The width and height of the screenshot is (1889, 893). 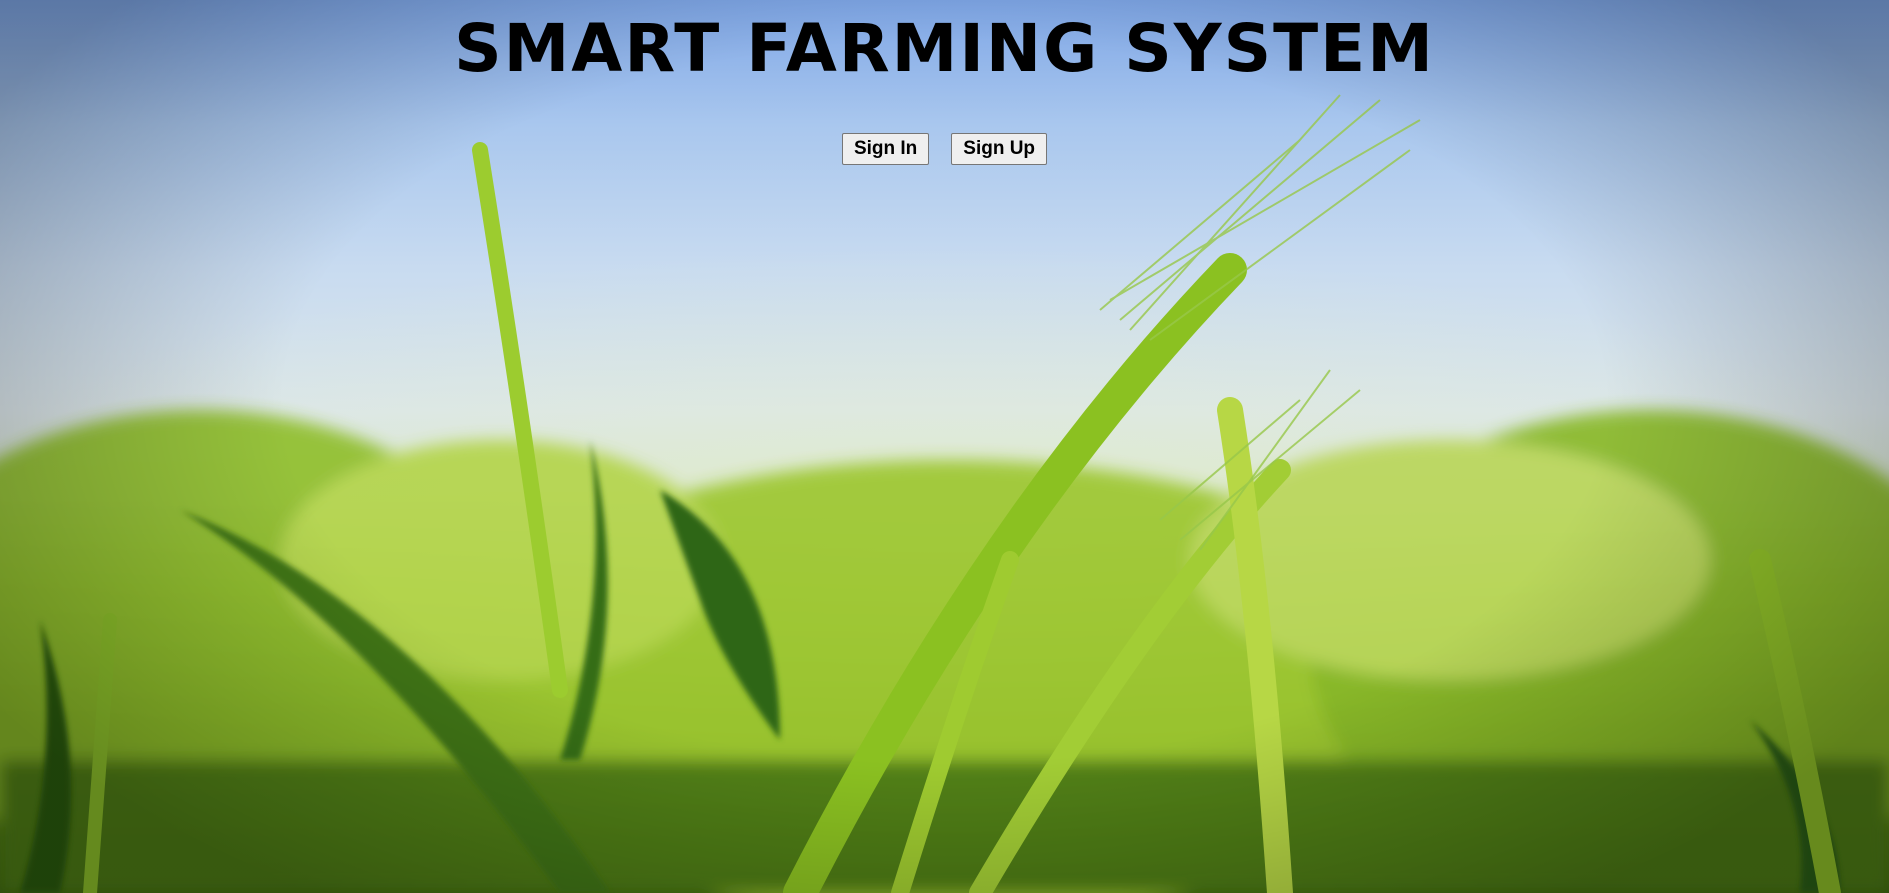 I want to click on auth-buttons: Sign In Sign Up, so click(x=944, y=149).